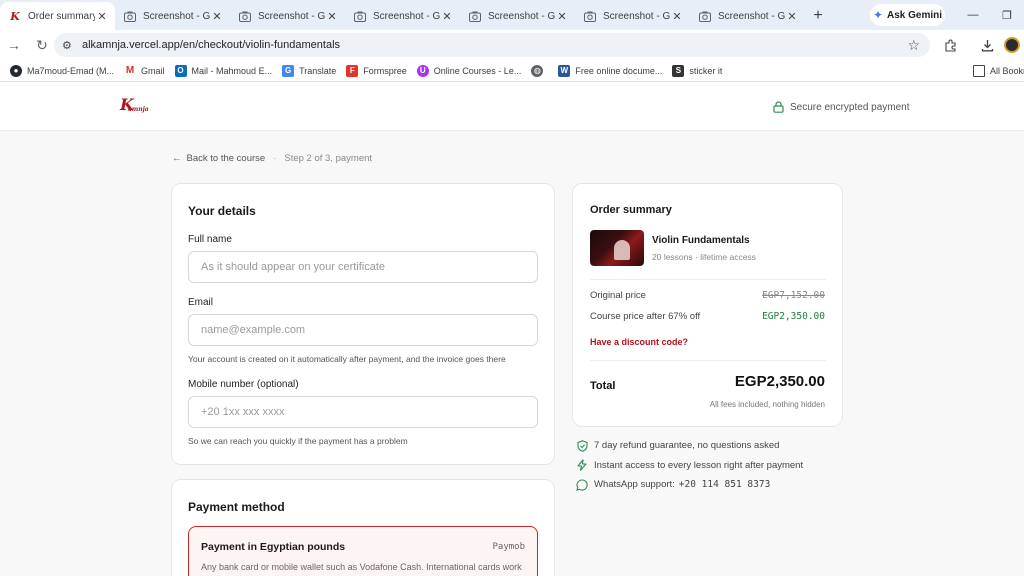 The height and width of the screenshot is (576, 1024). I want to click on reload-icon: ↻, so click(42, 44).